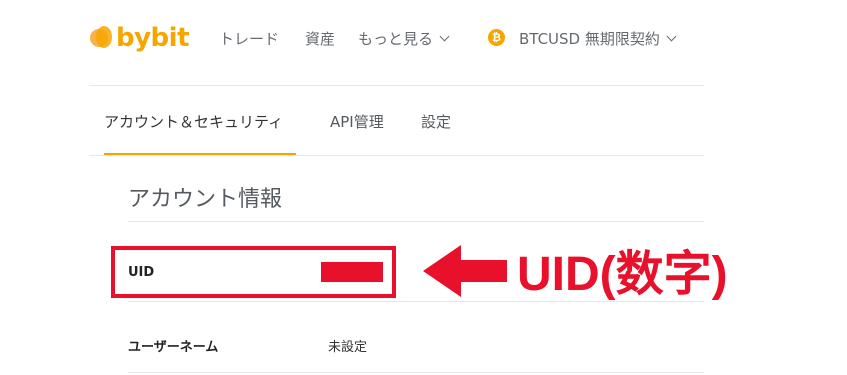 The width and height of the screenshot is (847, 375). What do you see at coordinates (101, 38) in the screenshot?
I see `logo-icon` at bounding box center [101, 38].